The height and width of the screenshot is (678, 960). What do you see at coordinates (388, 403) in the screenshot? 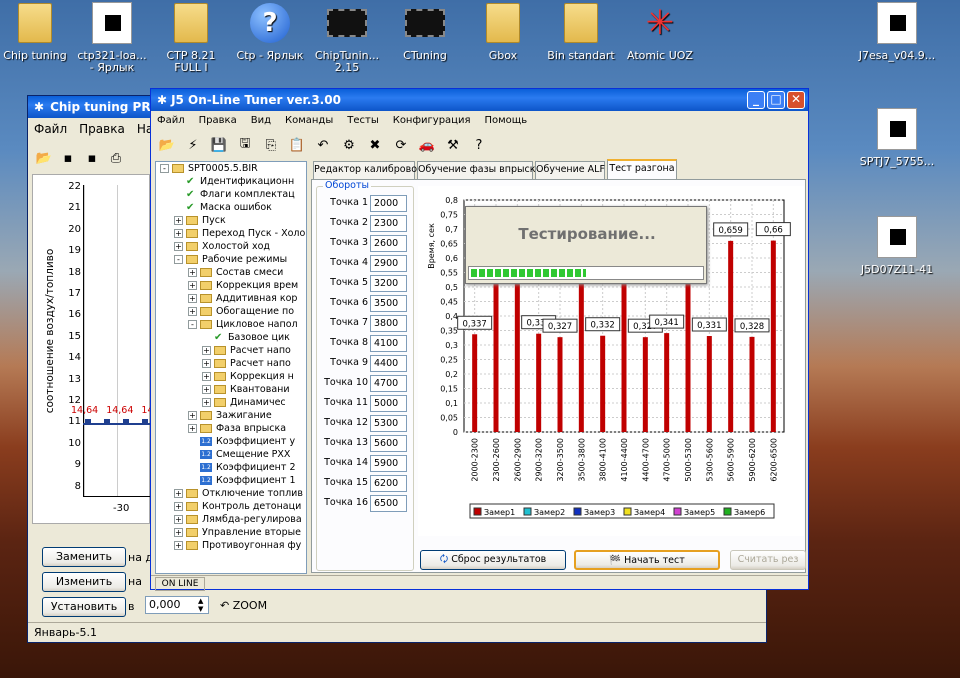
I see `point-rpm-input: 5000` at bounding box center [388, 403].